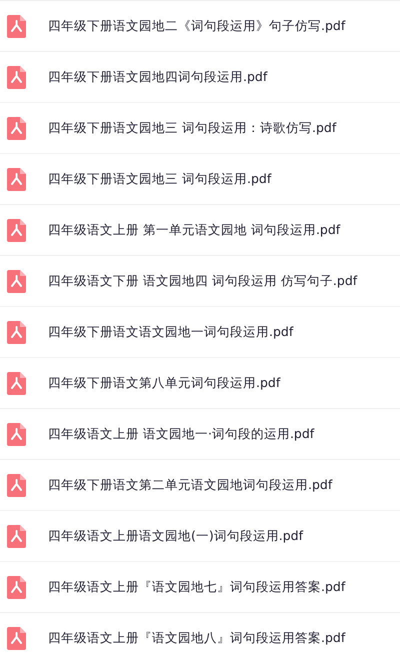 This screenshot has height=661, width=400. What do you see at coordinates (194, 230) in the screenshot?
I see `file-name: 四年级语文上册 第一单元语文园地 词句段运用.pdf` at bounding box center [194, 230].